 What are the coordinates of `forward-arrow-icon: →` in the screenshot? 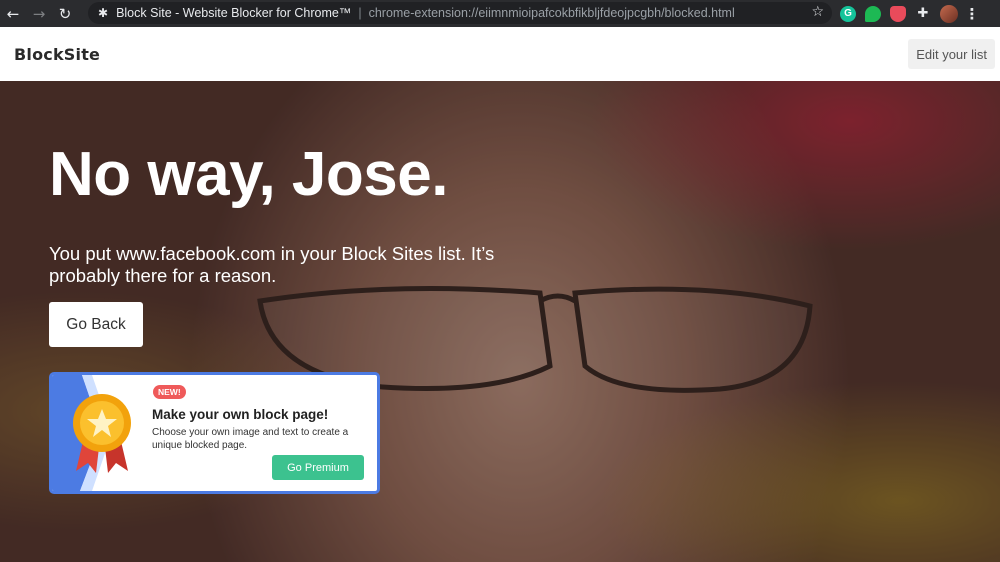 It's located at (39, 13).